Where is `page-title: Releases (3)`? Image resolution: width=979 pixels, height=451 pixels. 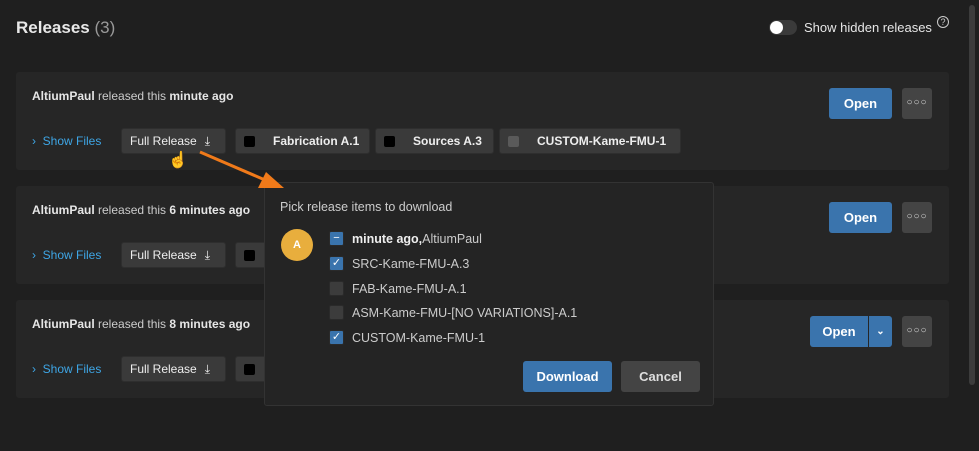 page-title: Releases (3) is located at coordinates (65, 28).